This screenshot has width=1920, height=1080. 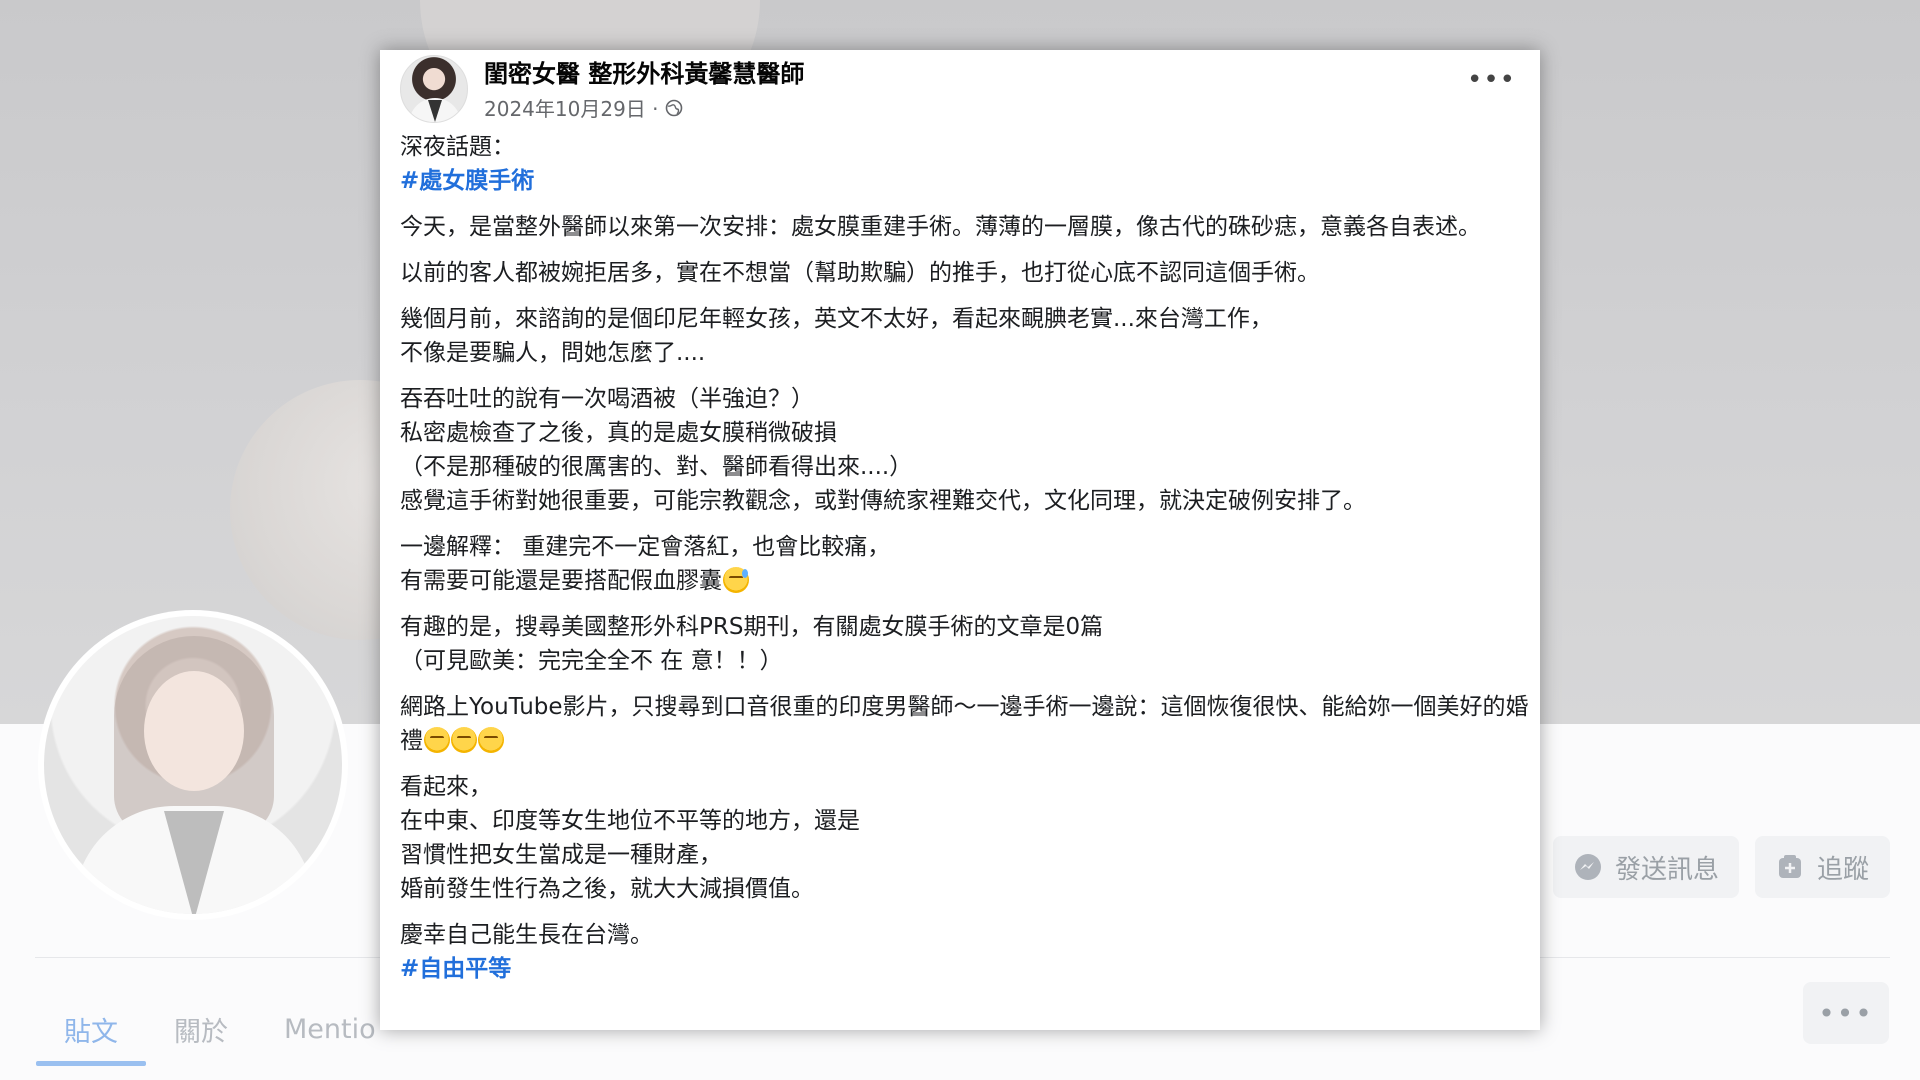 I want to click on follow-icon, so click(x=1790, y=866).